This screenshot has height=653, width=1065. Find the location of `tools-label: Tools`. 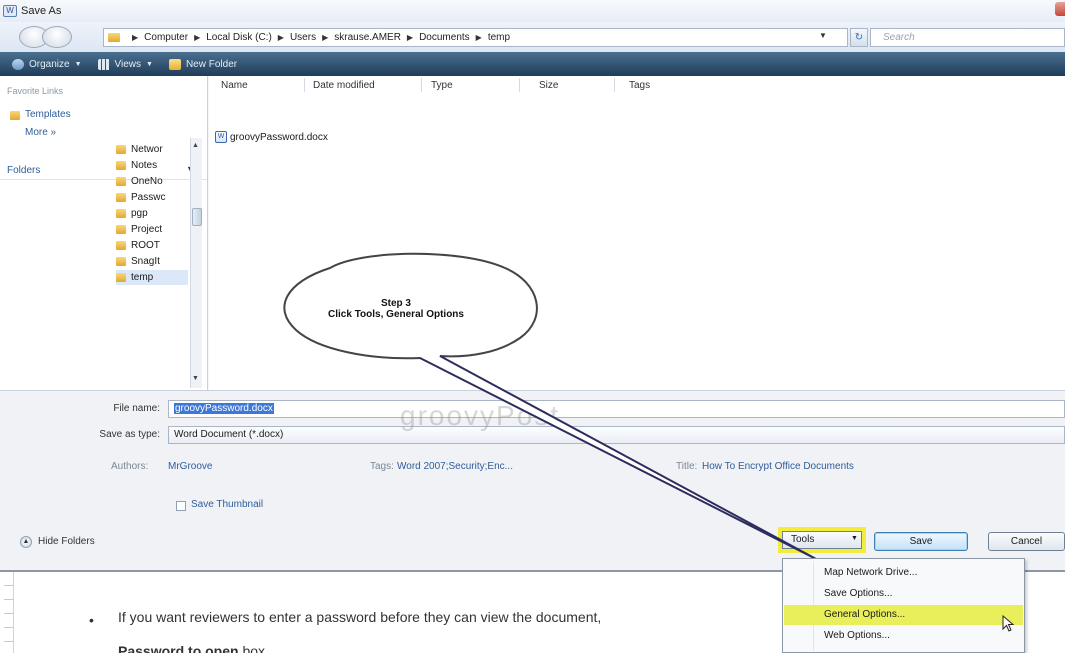

tools-label: Tools is located at coordinates (803, 539).